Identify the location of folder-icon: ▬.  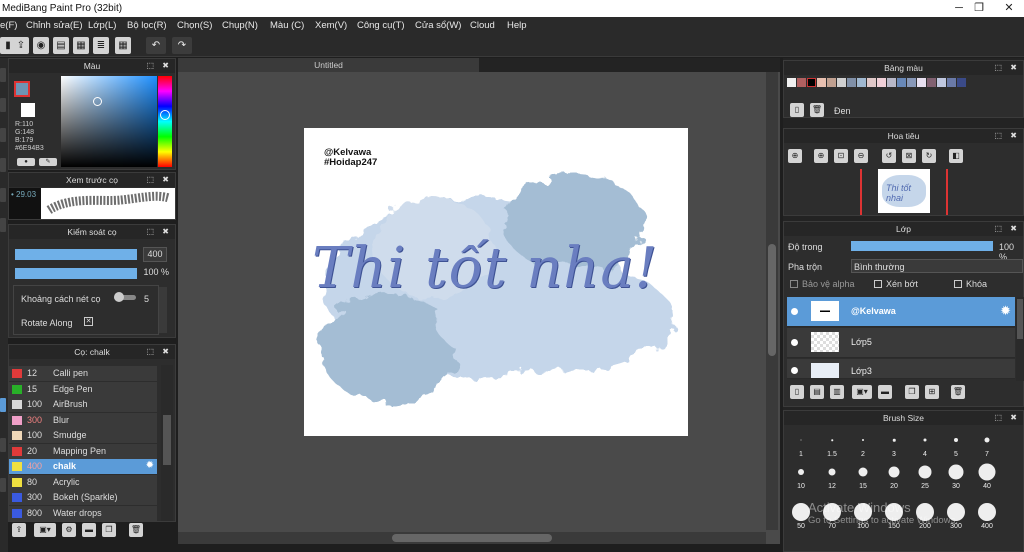
(89, 530).